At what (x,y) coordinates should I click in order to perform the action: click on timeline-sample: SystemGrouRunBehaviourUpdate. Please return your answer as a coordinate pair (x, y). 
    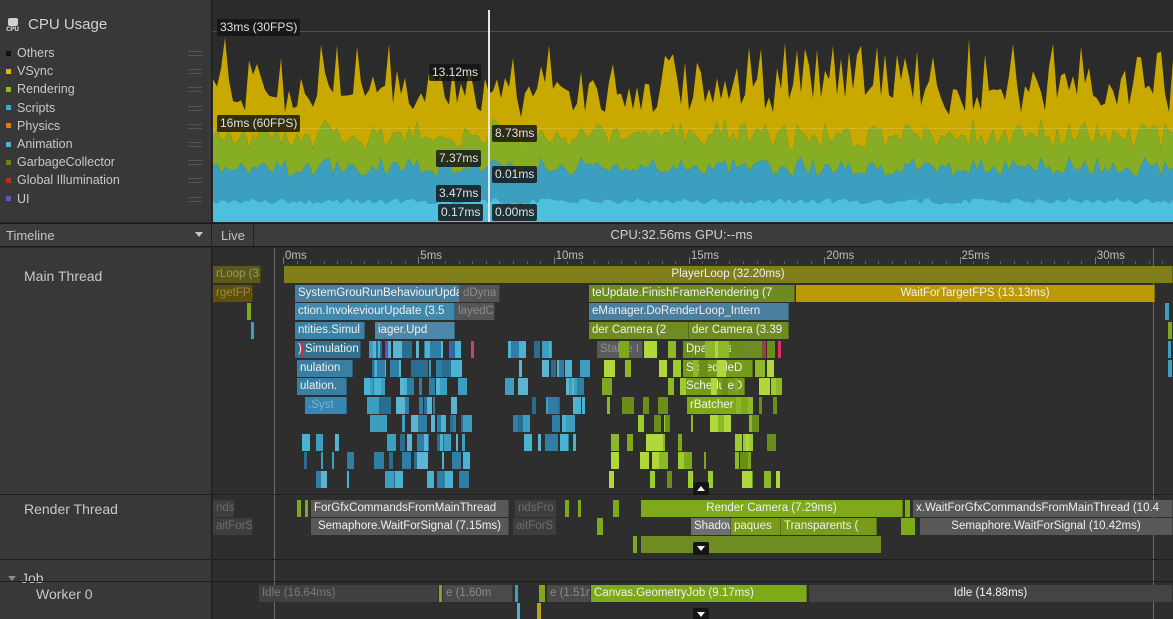
    Looking at the image, I should click on (377, 293).